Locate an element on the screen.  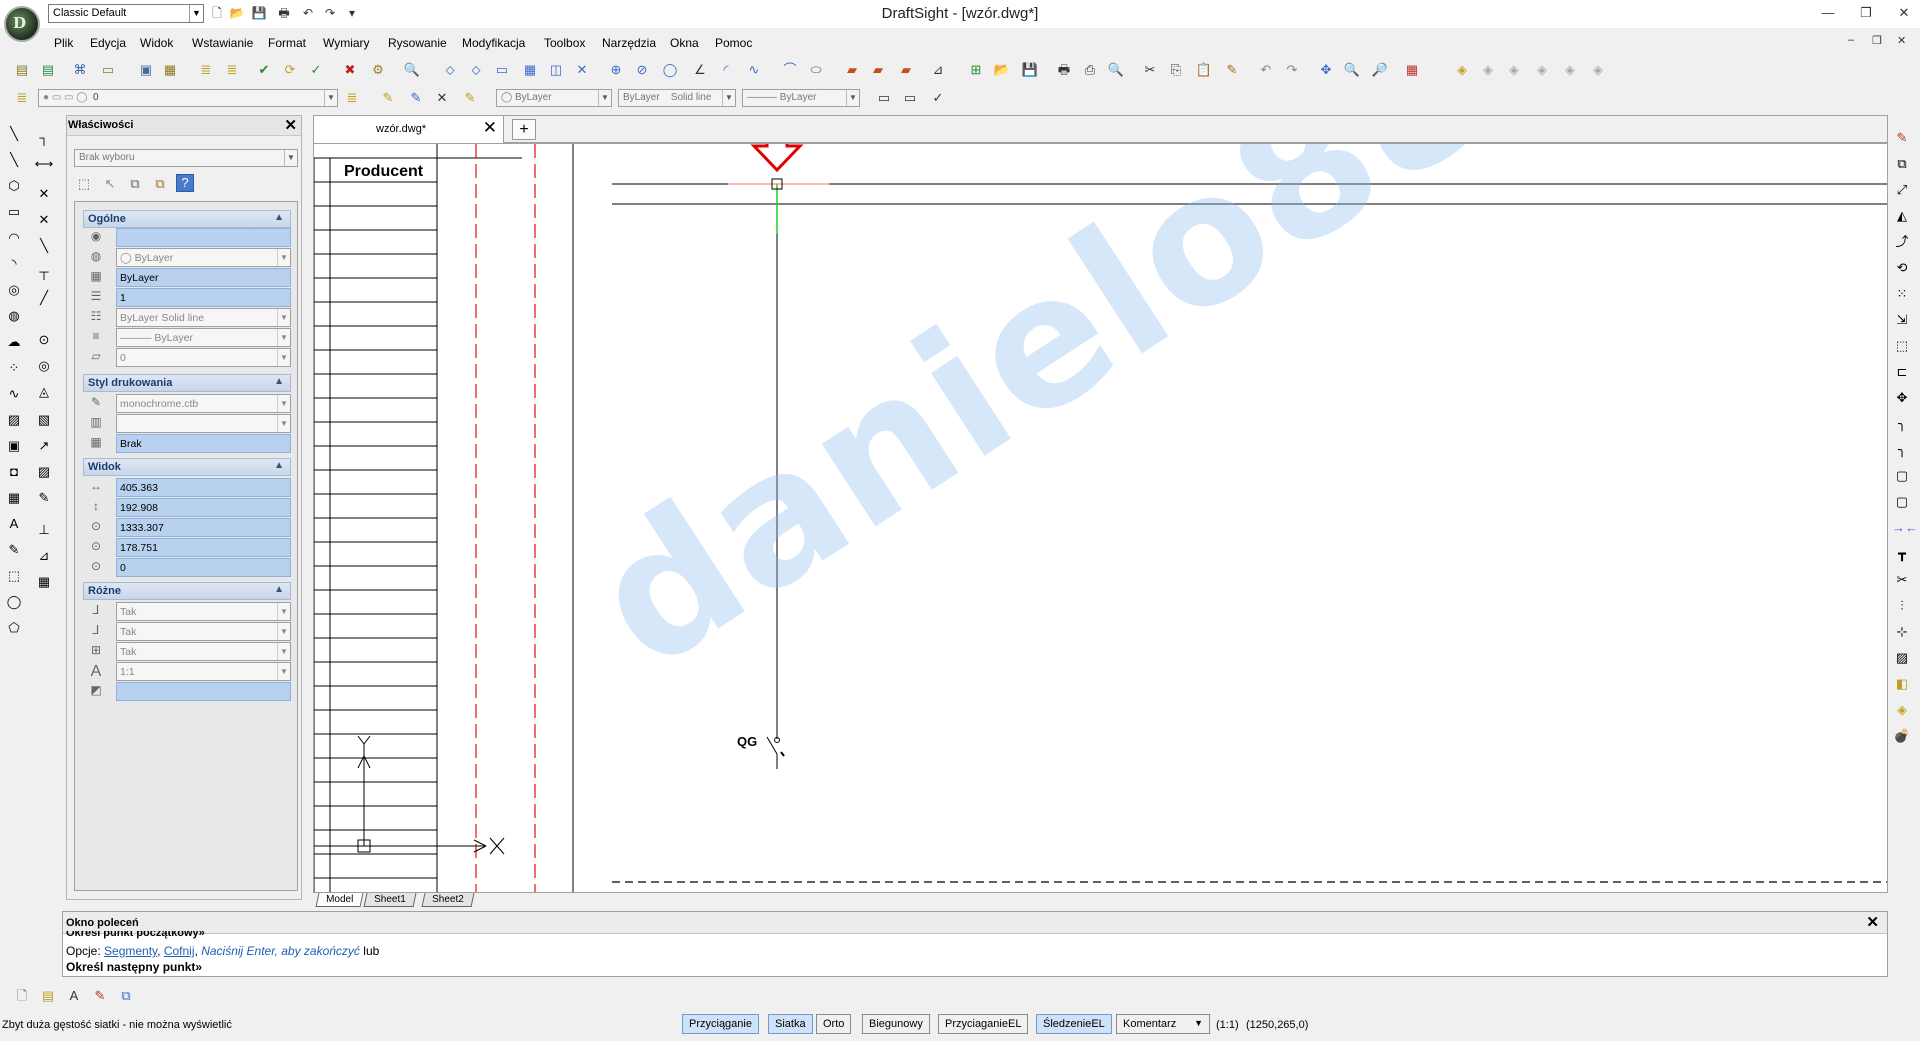
split-icon: ◫ is located at coordinates (556, 70).